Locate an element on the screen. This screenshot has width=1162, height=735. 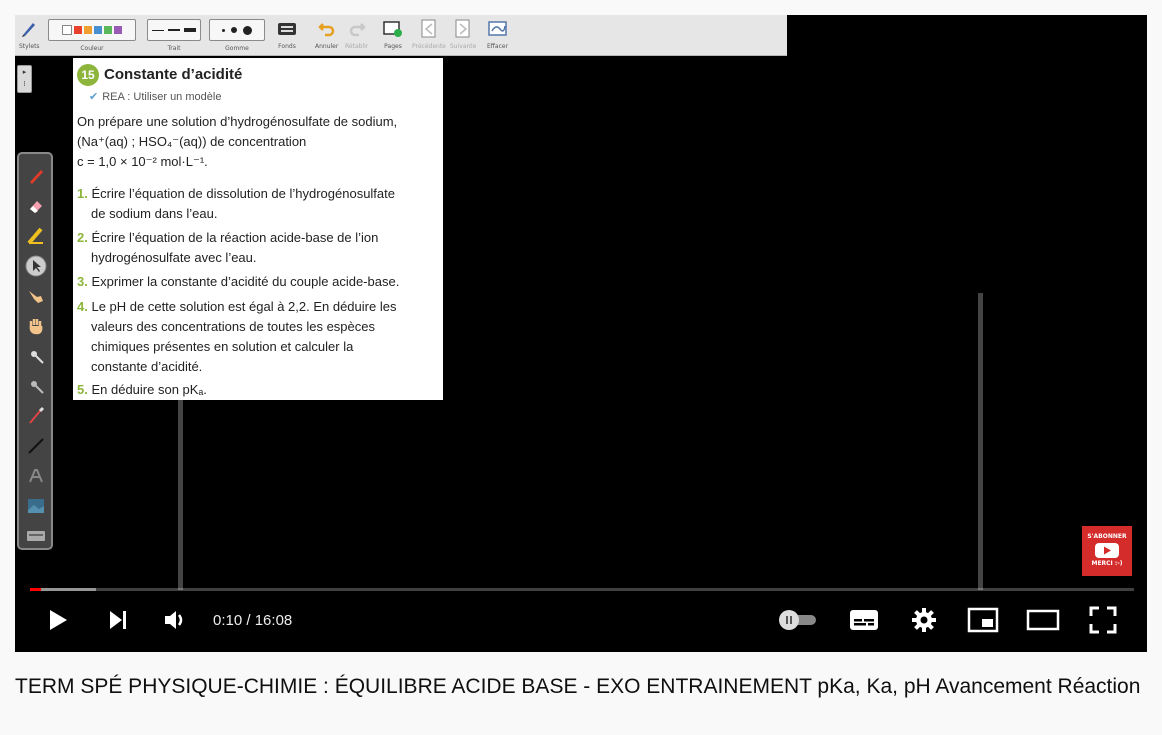
previous-page-icon is located at coordinates (429, 29).